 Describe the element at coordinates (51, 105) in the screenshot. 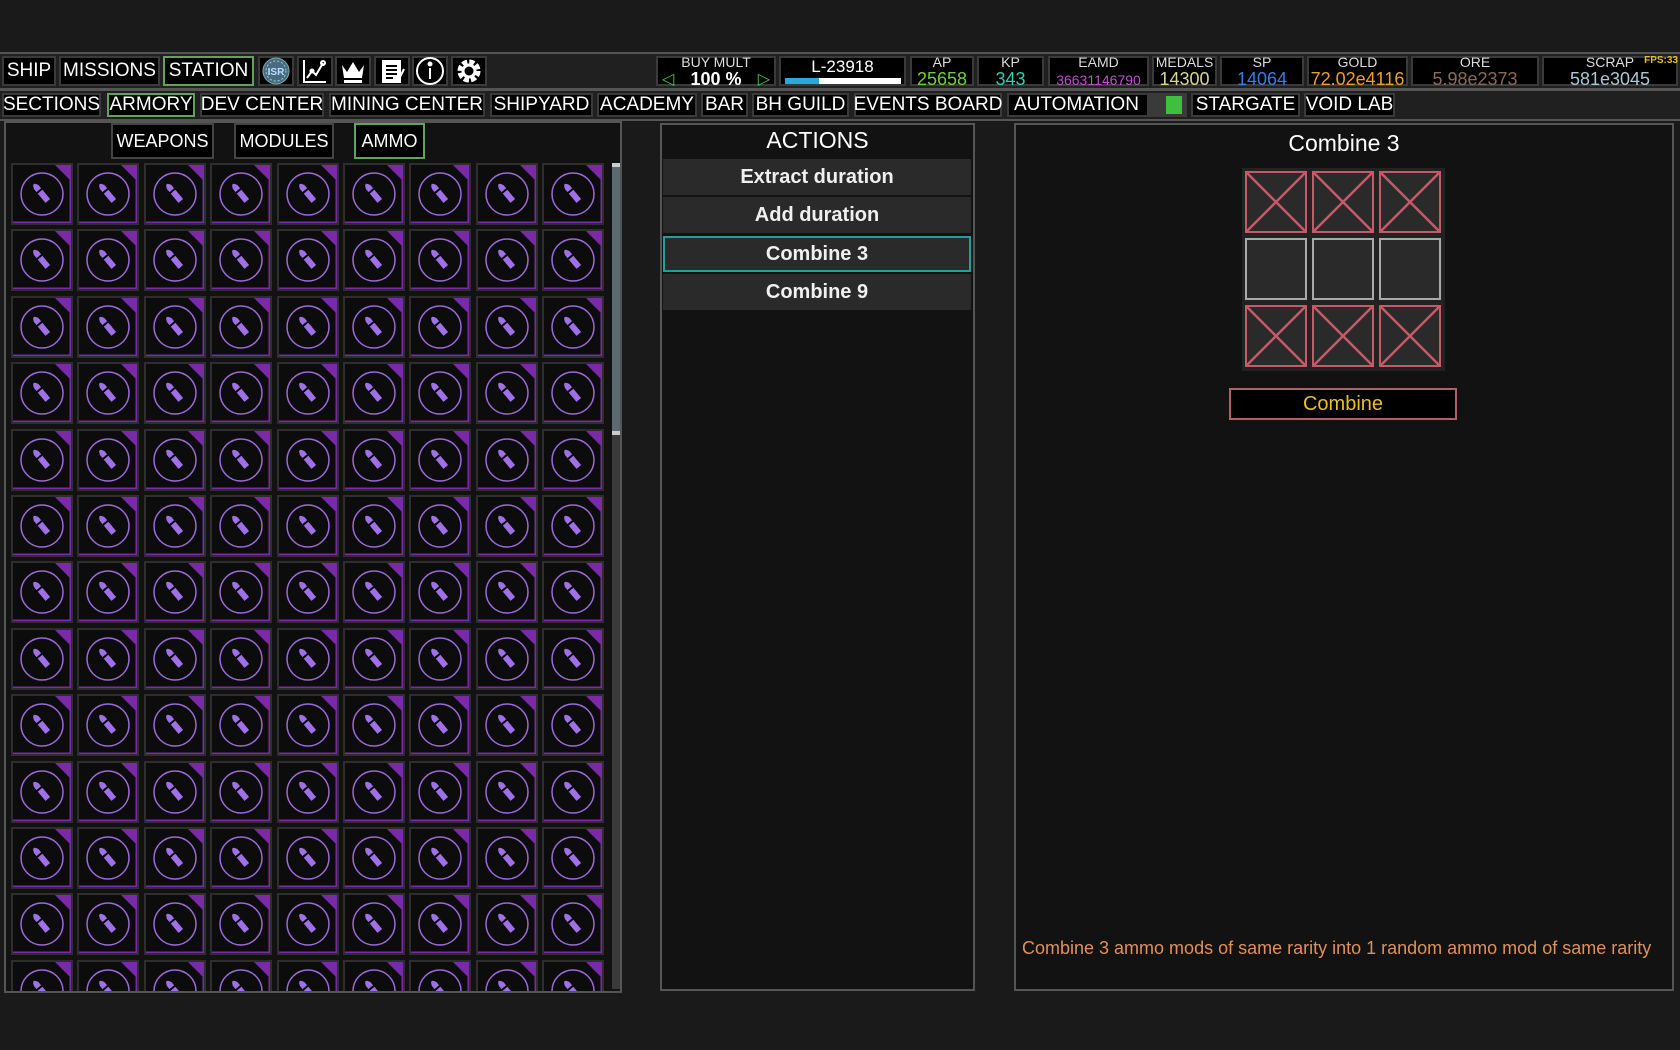

I see `section-sections: SECTIONS` at that location.